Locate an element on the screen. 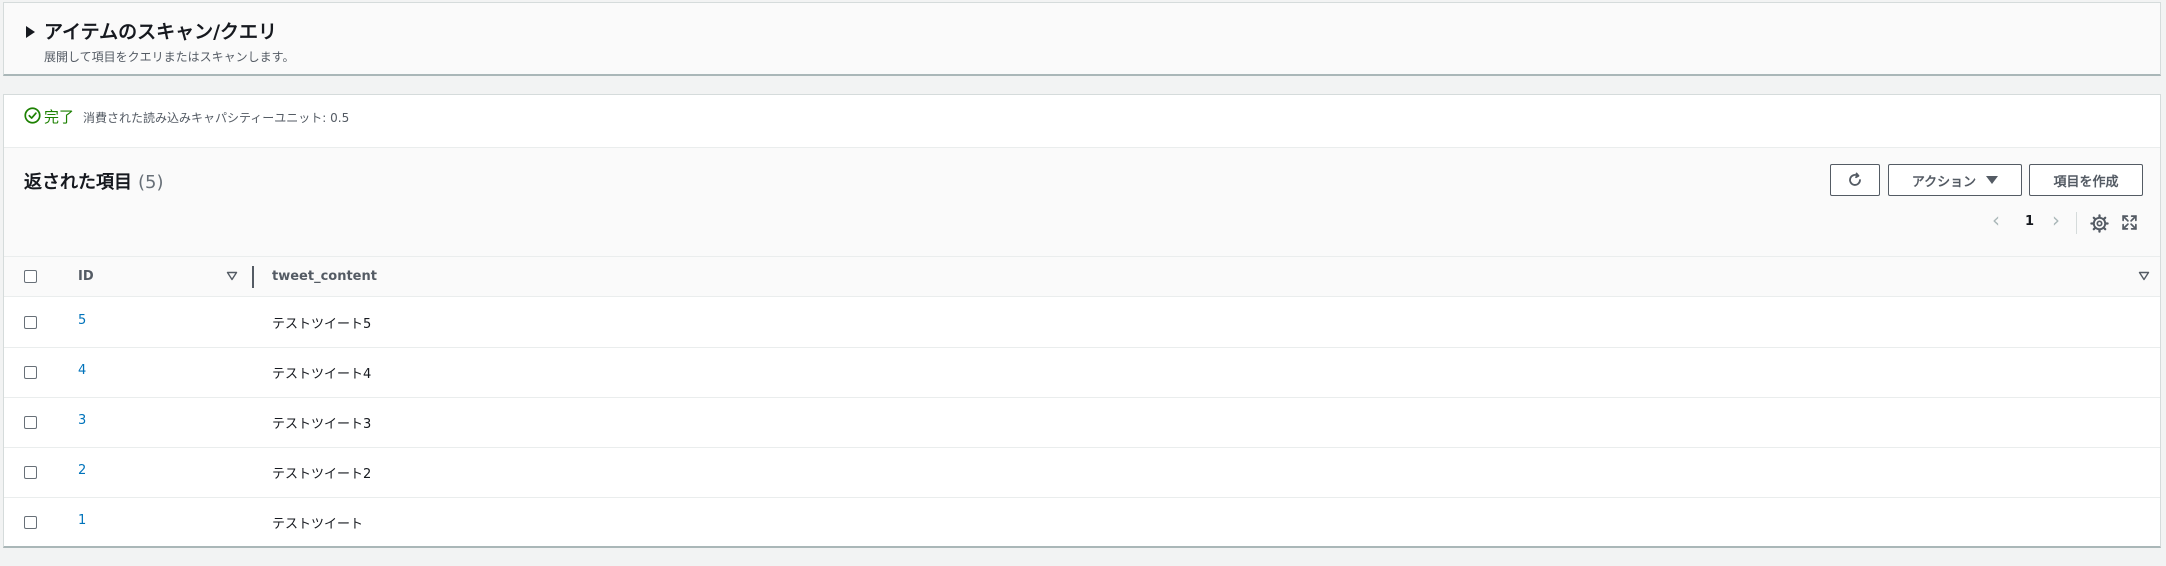  next-page-icon: › is located at coordinates (2056, 220).